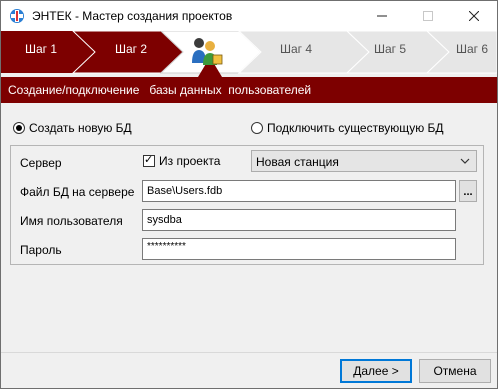  What do you see at coordinates (19, 128) in the screenshot?
I see `create-new-db-radio` at bounding box center [19, 128].